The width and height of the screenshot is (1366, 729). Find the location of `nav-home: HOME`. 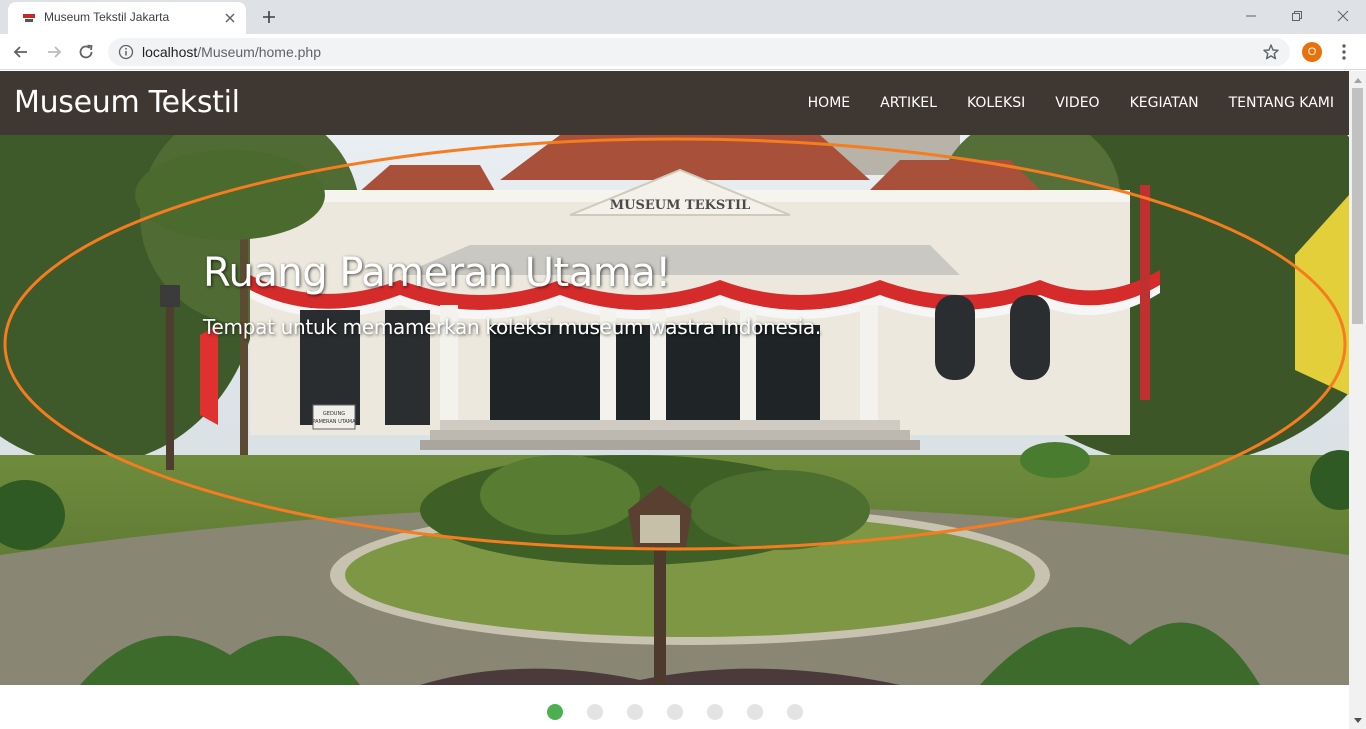

nav-home: HOME is located at coordinates (829, 103).